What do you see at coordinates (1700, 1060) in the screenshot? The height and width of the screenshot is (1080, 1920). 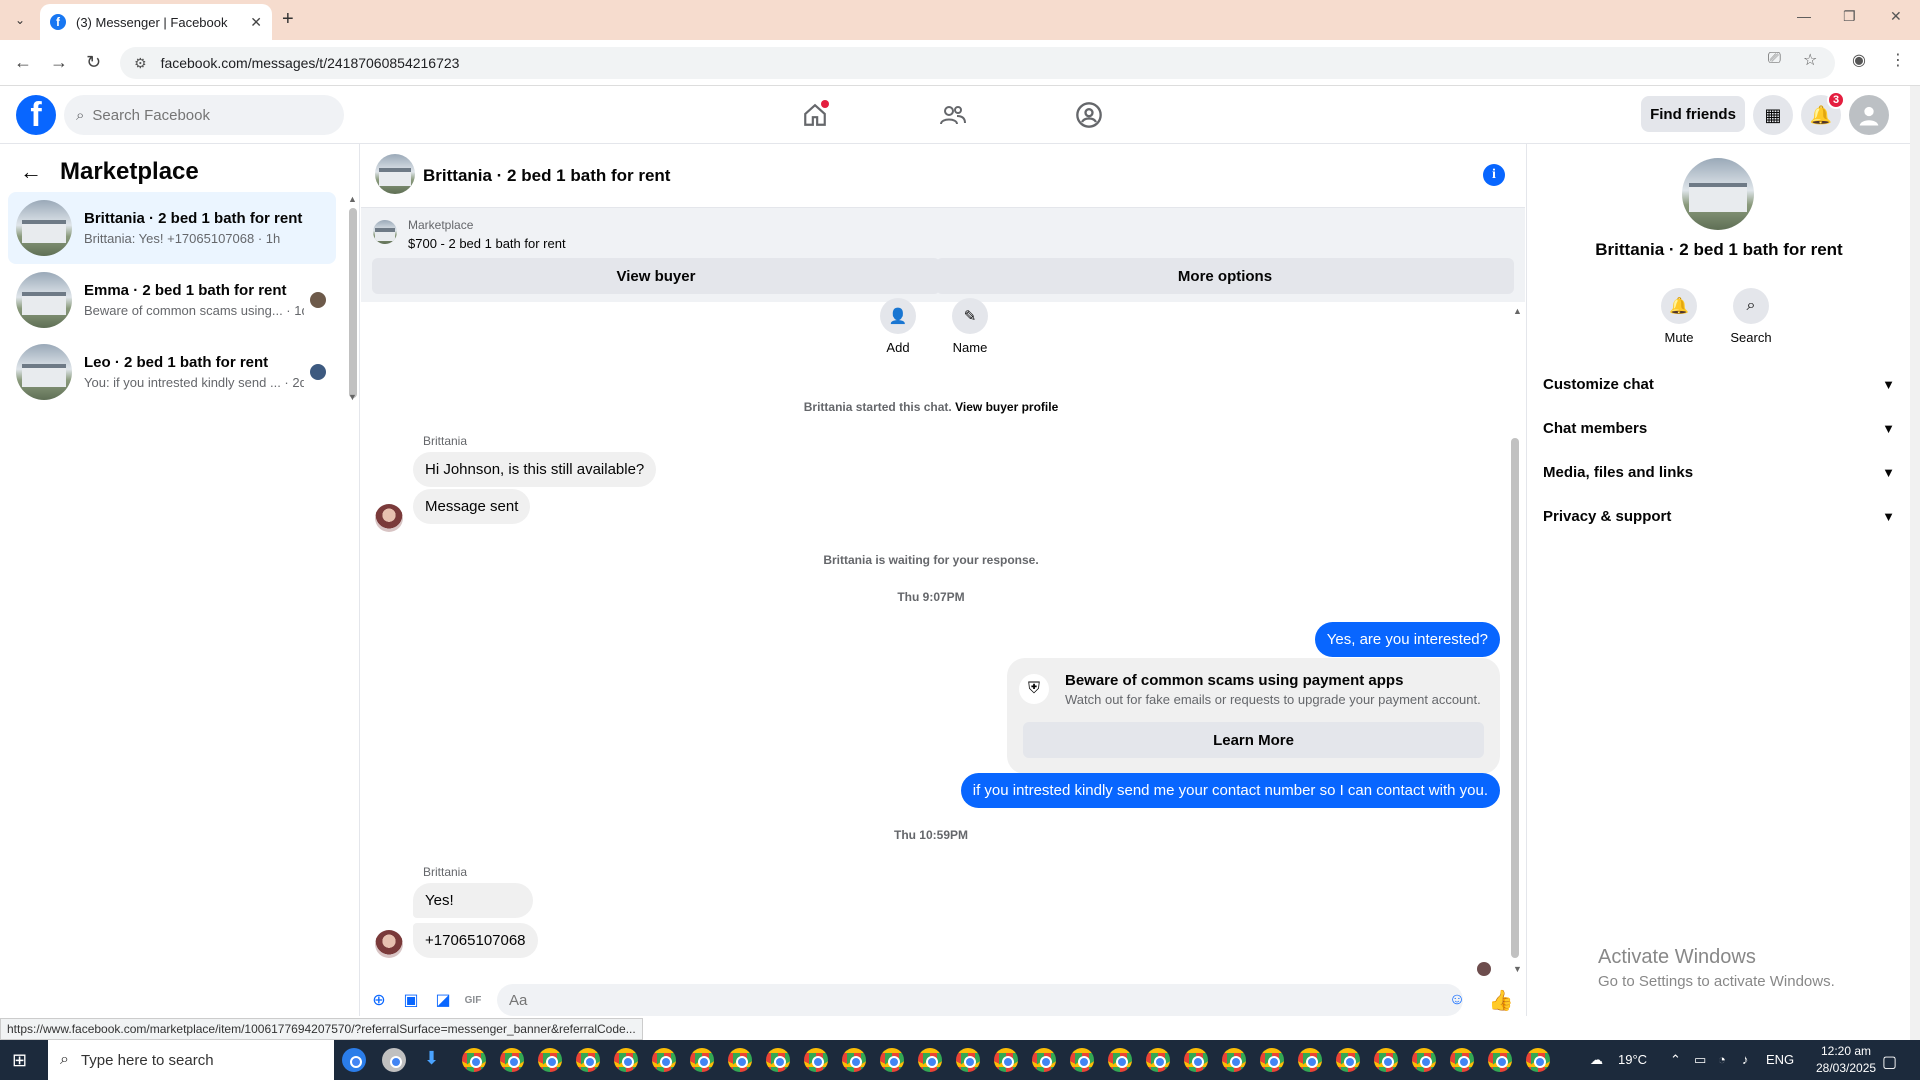 I see `network-icon: ▭` at bounding box center [1700, 1060].